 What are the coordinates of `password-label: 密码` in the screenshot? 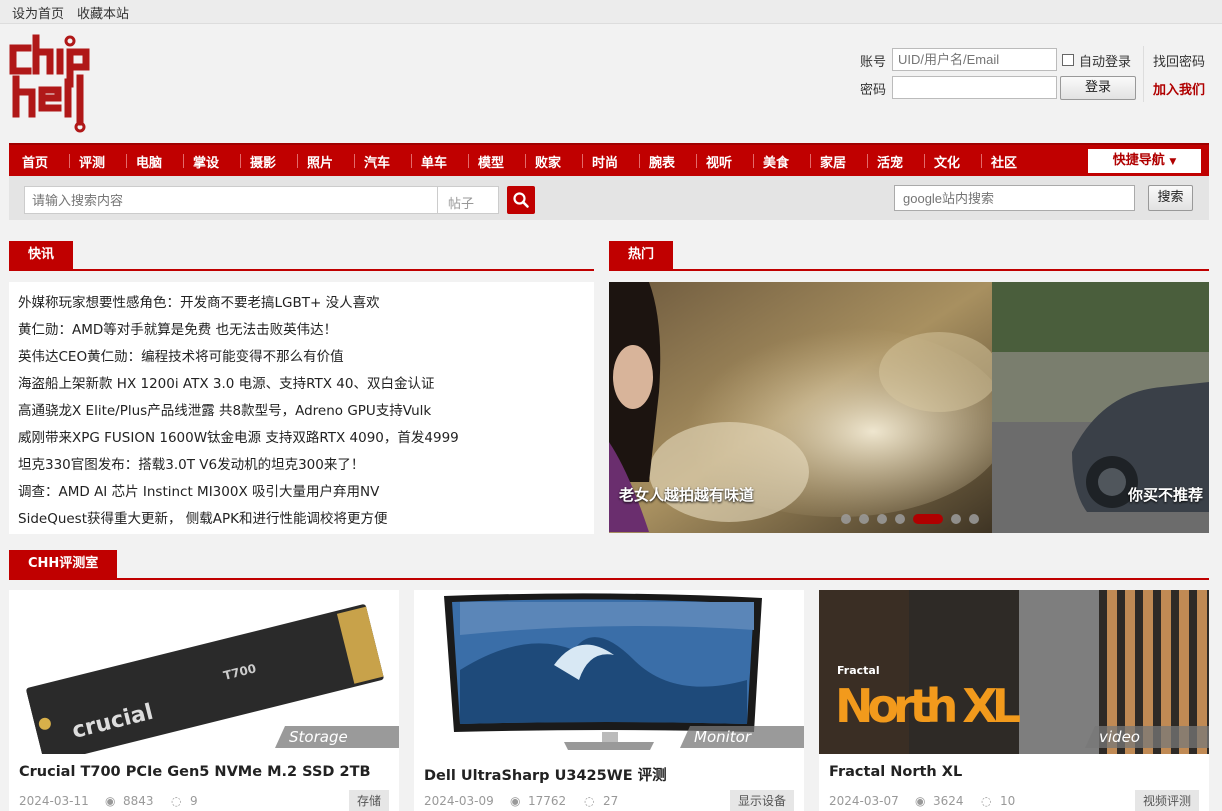 It's located at (873, 90).